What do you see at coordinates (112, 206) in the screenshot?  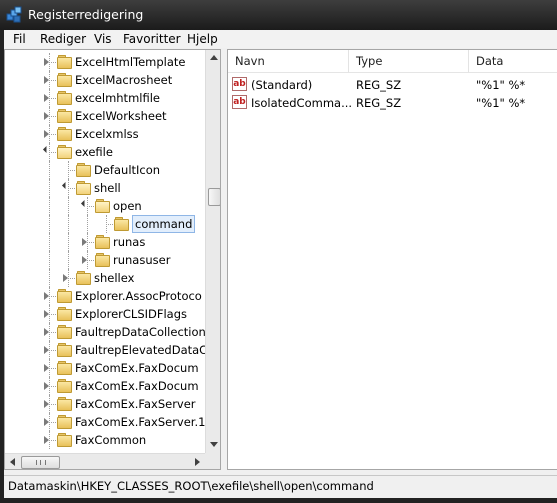 I see `tree-item: open` at bounding box center [112, 206].